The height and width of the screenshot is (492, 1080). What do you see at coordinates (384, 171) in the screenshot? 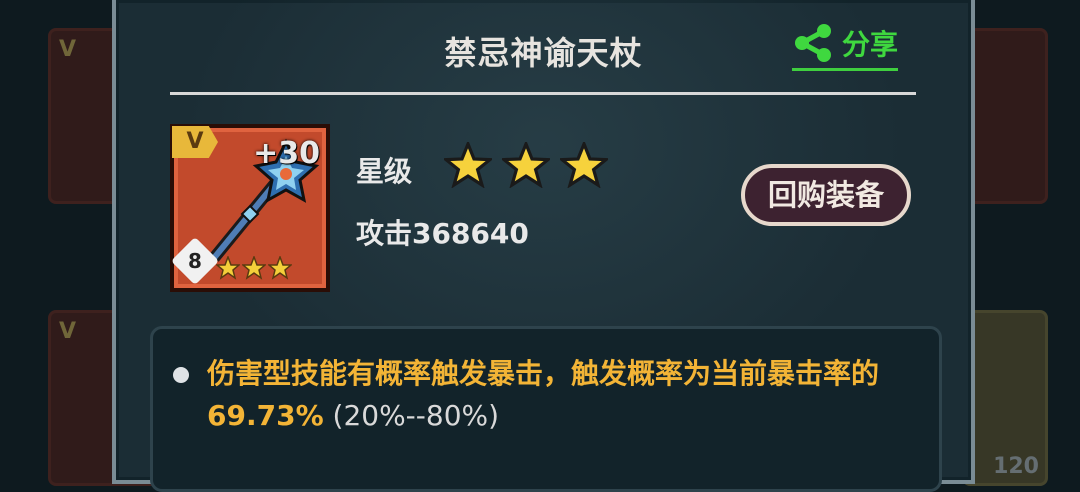
I see `star-level-label: 星级` at bounding box center [384, 171].